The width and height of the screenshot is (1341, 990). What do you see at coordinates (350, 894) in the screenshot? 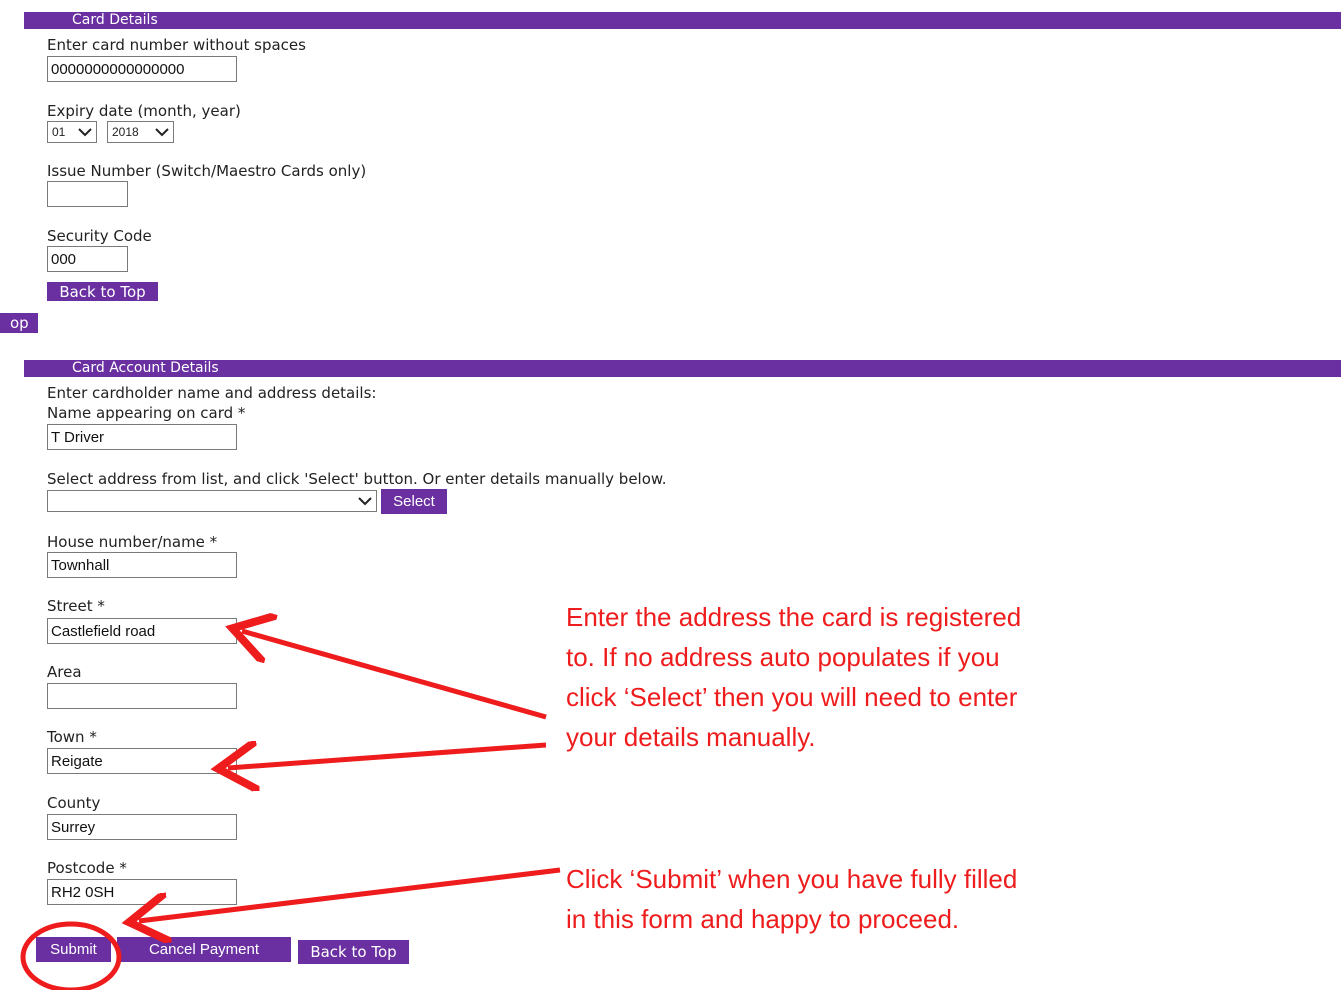
I see `arrow-to-submit-button` at bounding box center [350, 894].